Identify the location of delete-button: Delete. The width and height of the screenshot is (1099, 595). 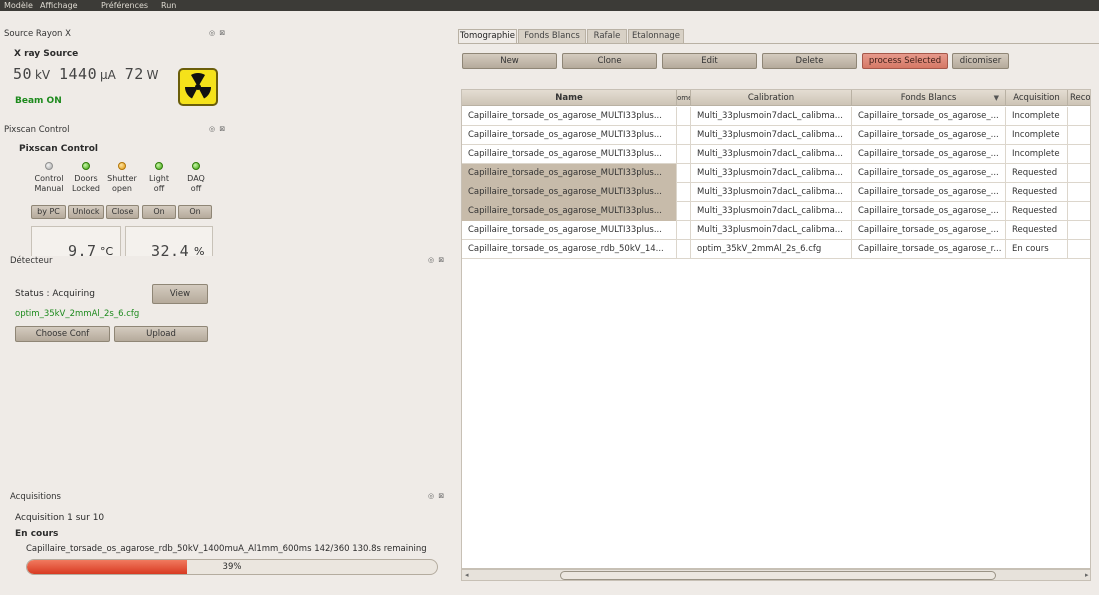
(809, 61).